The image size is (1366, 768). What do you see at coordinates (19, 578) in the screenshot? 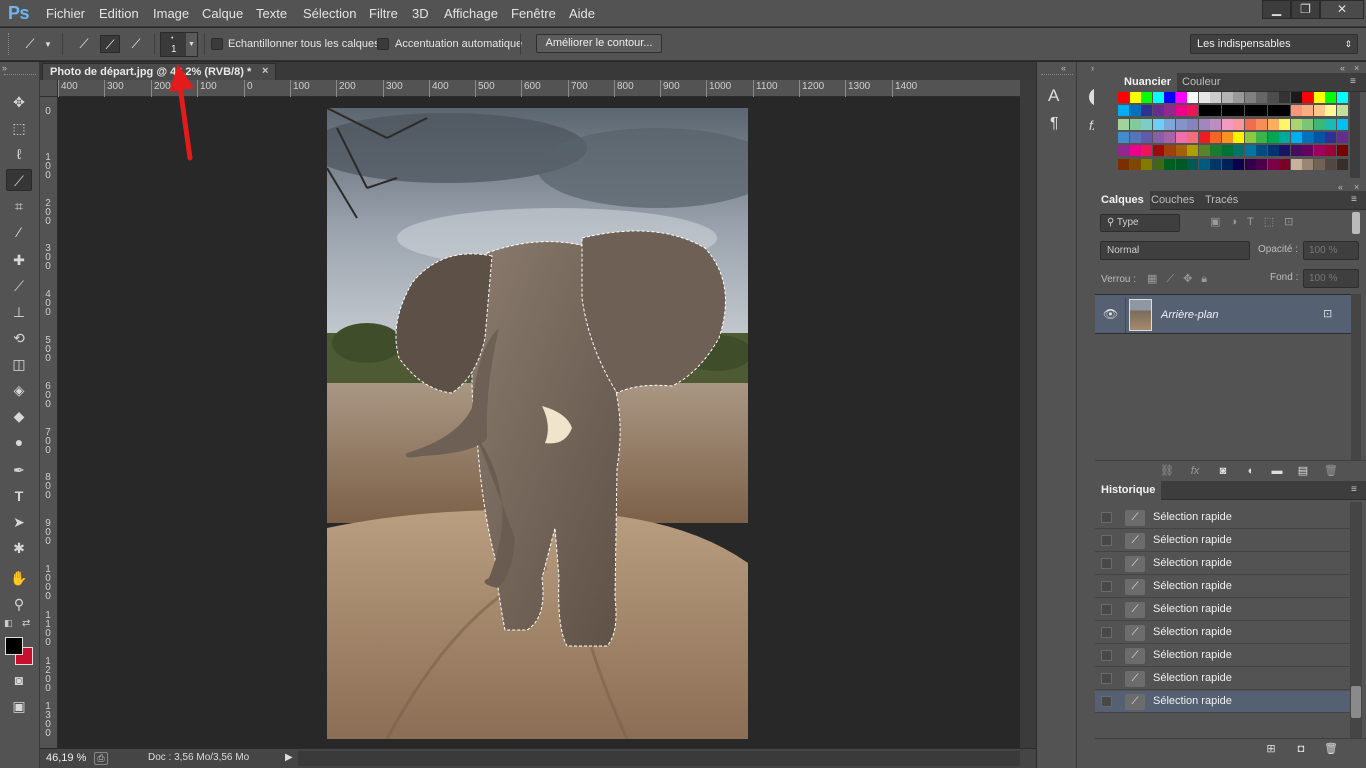
I see `hand-tool-icon: ✋` at bounding box center [19, 578].